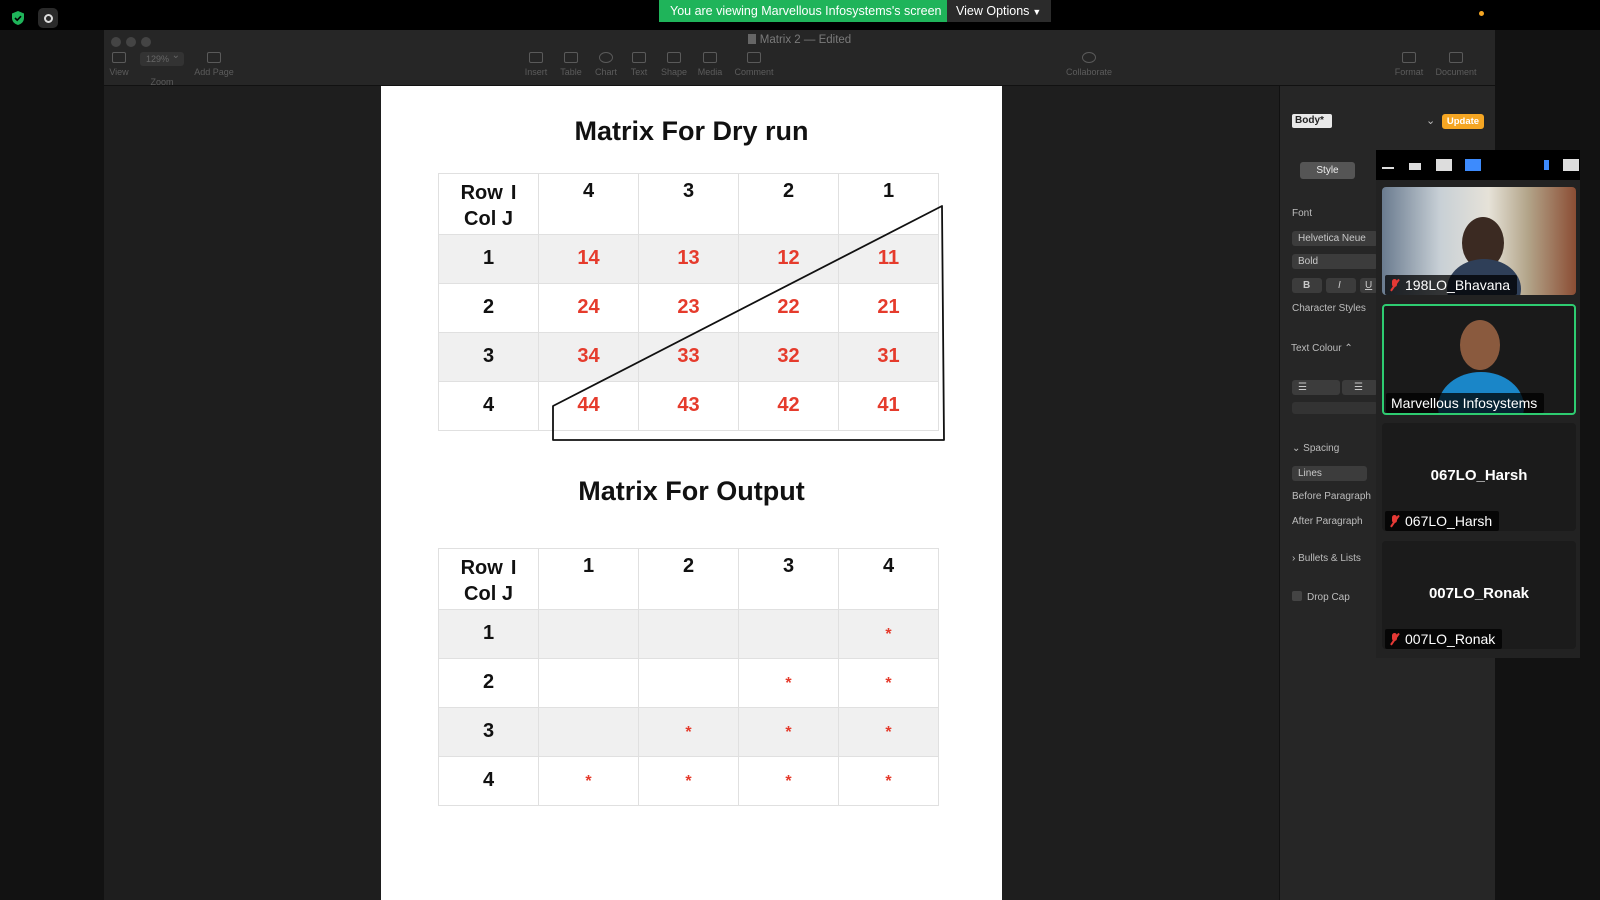 Image resolution: width=1600 pixels, height=900 pixels. What do you see at coordinates (119, 64) in the screenshot?
I see `toolbar-view: View` at bounding box center [119, 64].